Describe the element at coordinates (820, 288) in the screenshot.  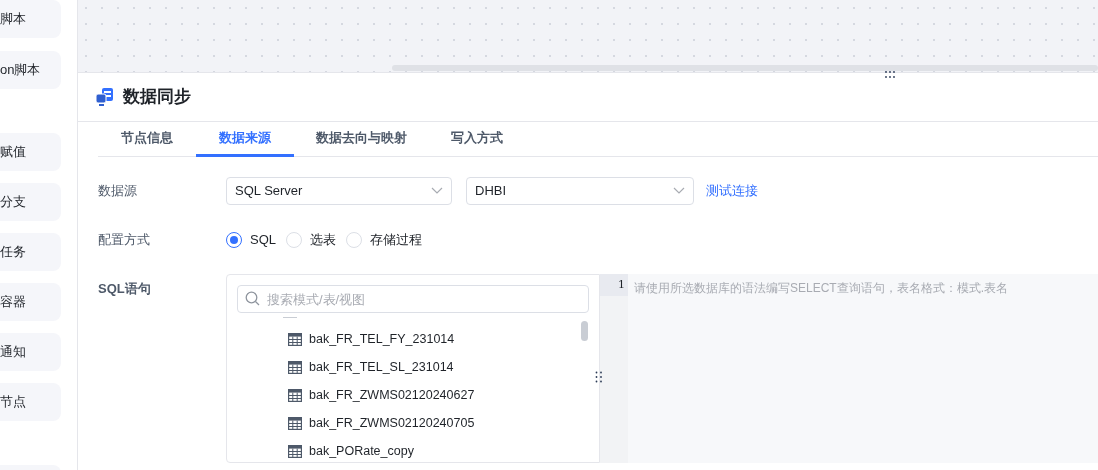
I see `editor-placeholder: 请使用所选数据库的语法编写SELECT查询语句，表名格式：模式.表名` at that location.